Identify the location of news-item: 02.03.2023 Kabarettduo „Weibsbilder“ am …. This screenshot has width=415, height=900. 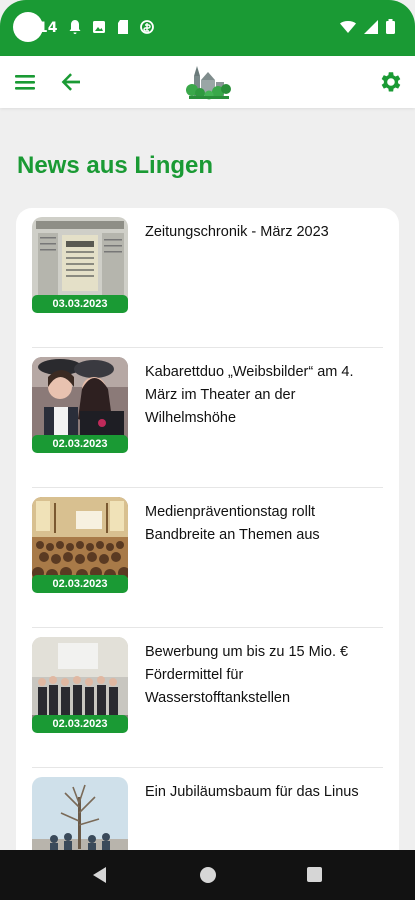
(207, 418).